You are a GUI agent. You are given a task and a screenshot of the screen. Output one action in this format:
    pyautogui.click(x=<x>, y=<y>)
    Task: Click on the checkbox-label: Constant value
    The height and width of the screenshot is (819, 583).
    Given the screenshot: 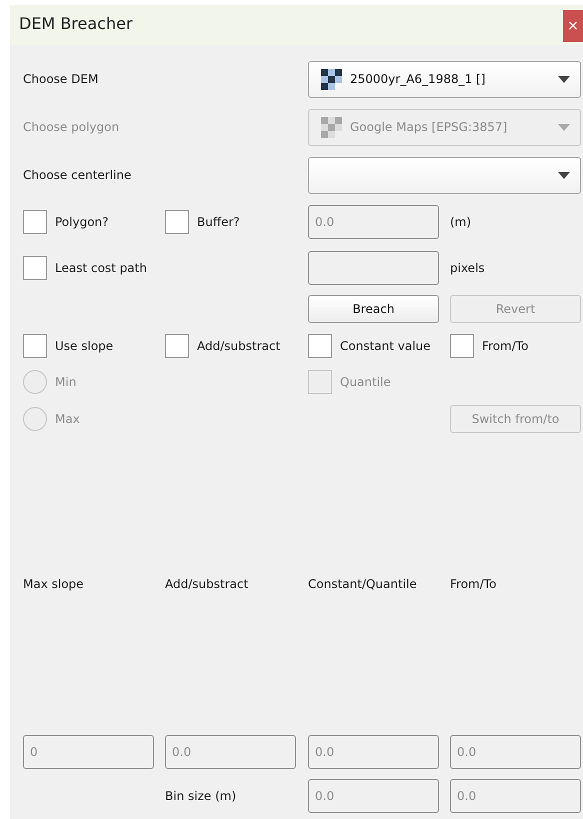 What is the action you would take?
    pyautogui.click(x=385, y=346)
    